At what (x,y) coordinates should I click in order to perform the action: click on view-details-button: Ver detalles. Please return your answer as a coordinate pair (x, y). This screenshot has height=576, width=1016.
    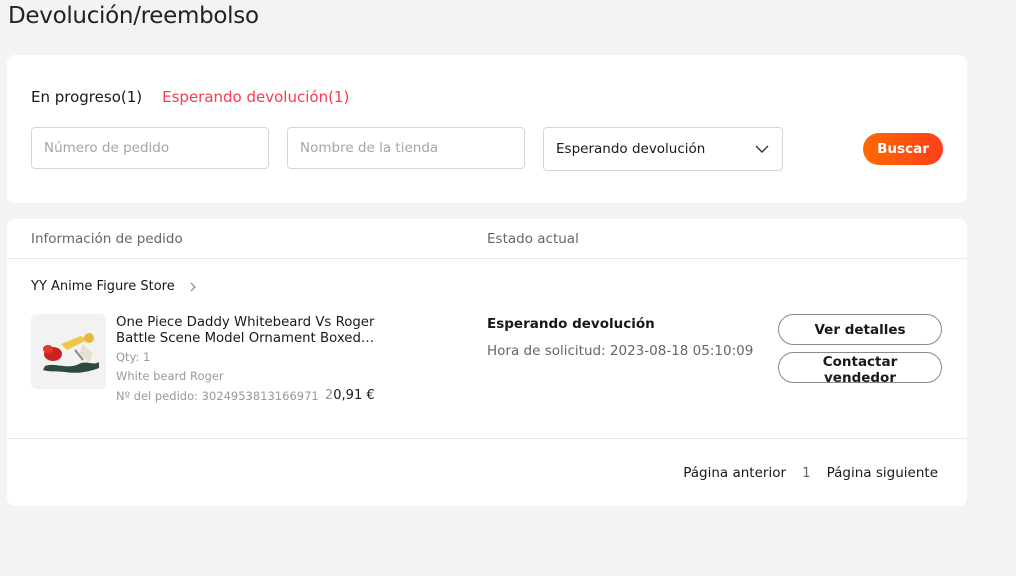
    Looking at the image, I should click on (860, 329).